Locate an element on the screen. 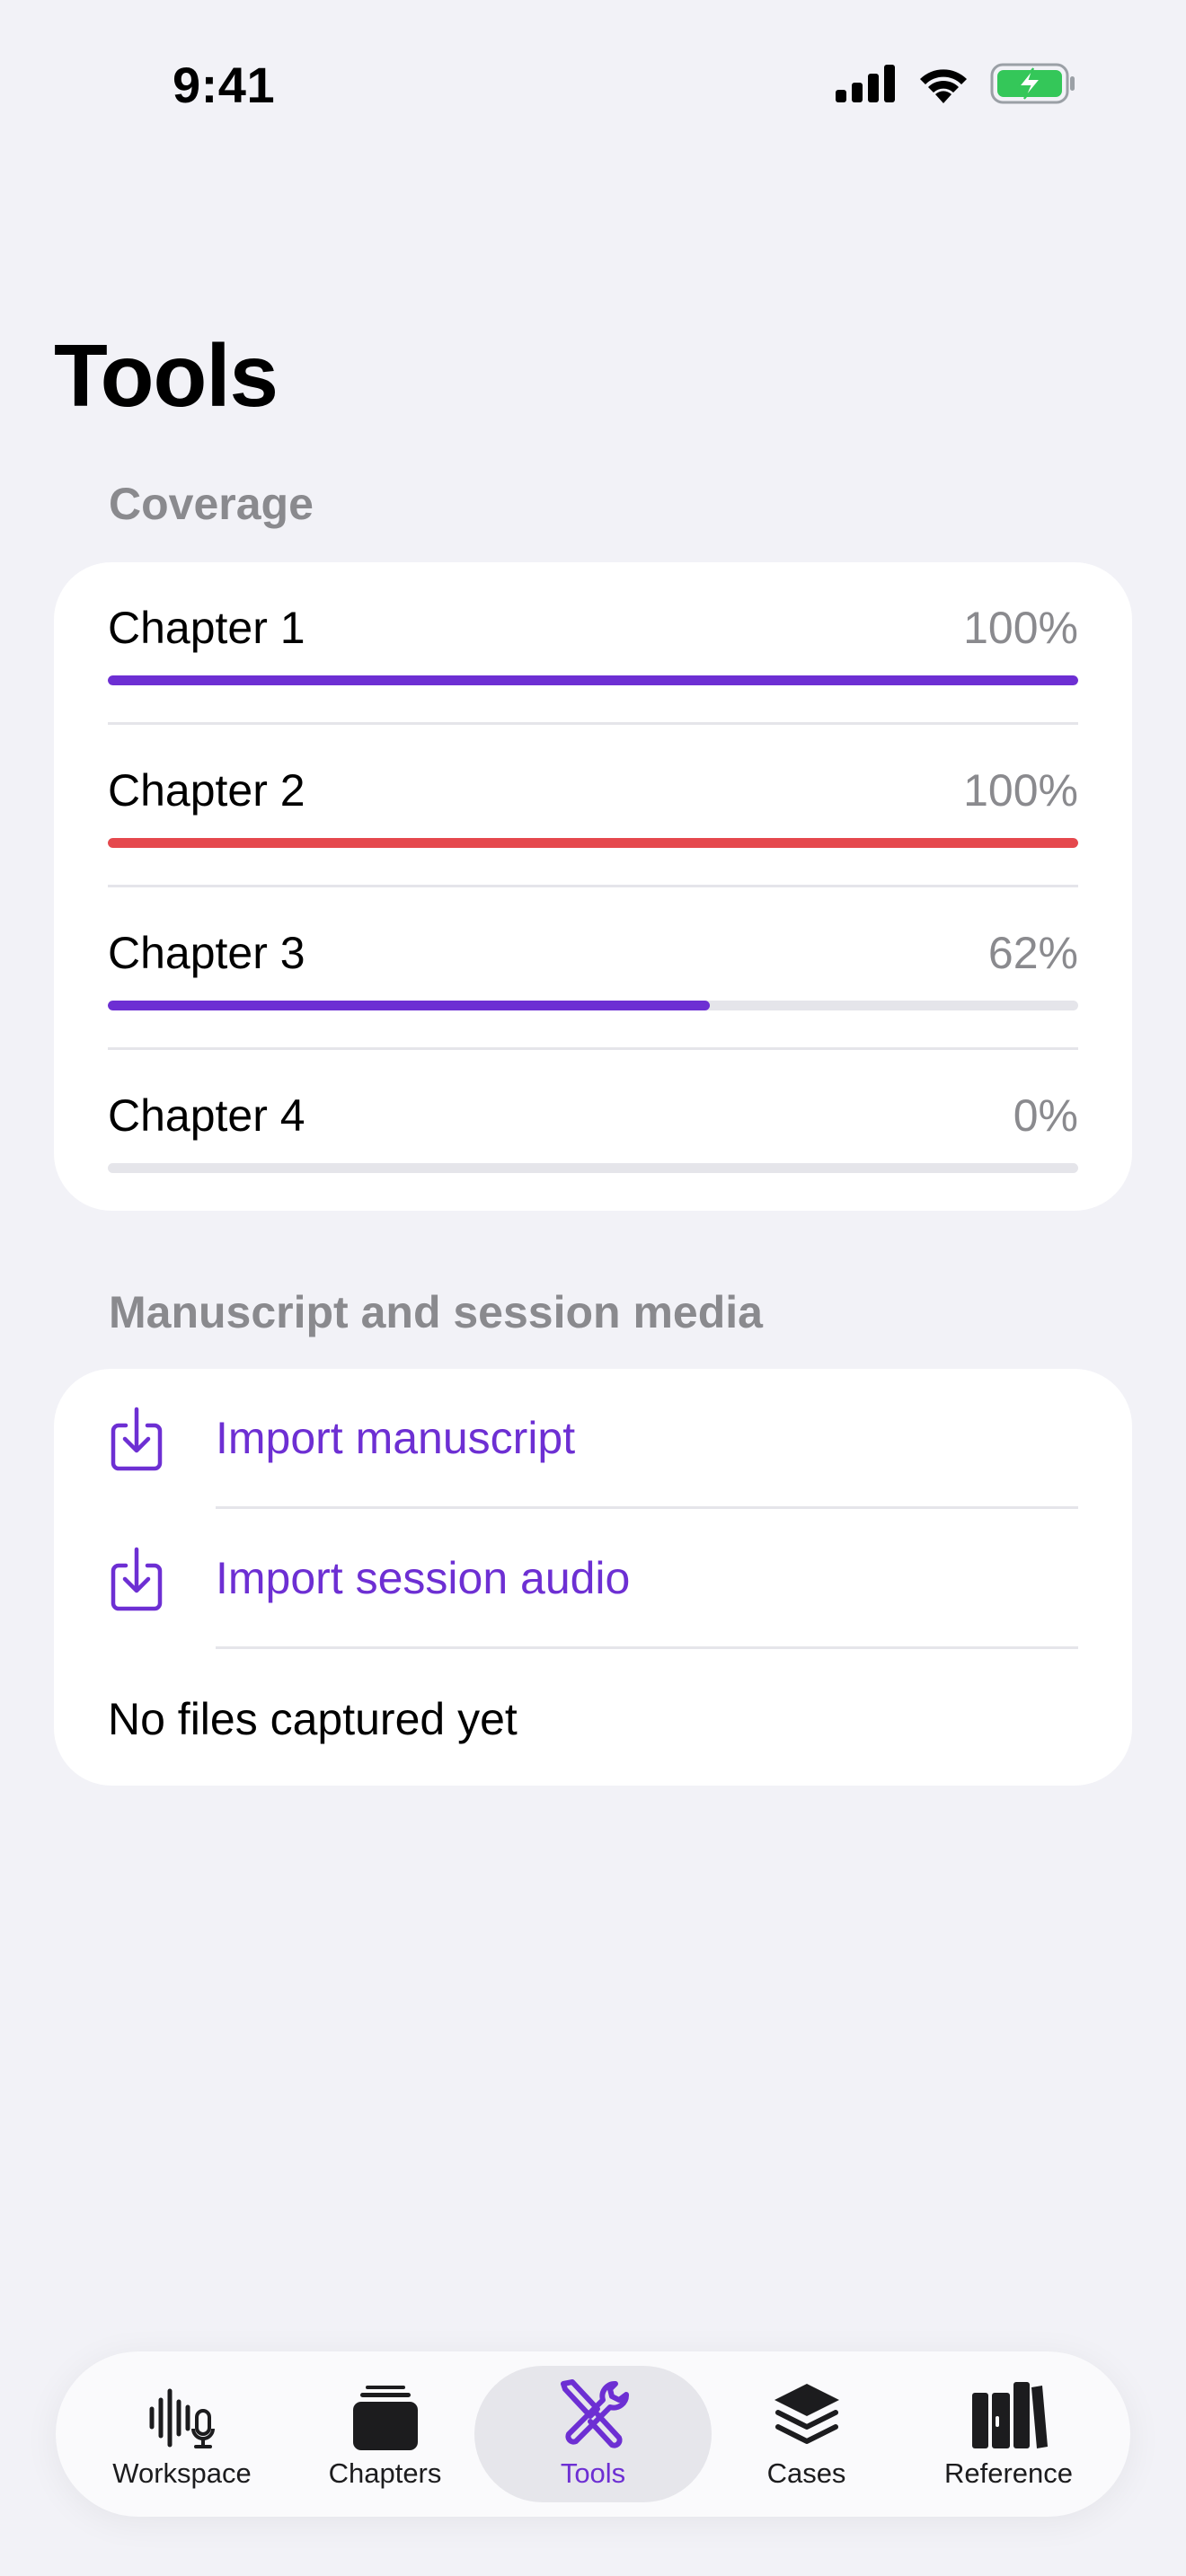 This screenshot has height=2576, width=1186. tab-reference: Reference is located at coordinates (1008, 2434).